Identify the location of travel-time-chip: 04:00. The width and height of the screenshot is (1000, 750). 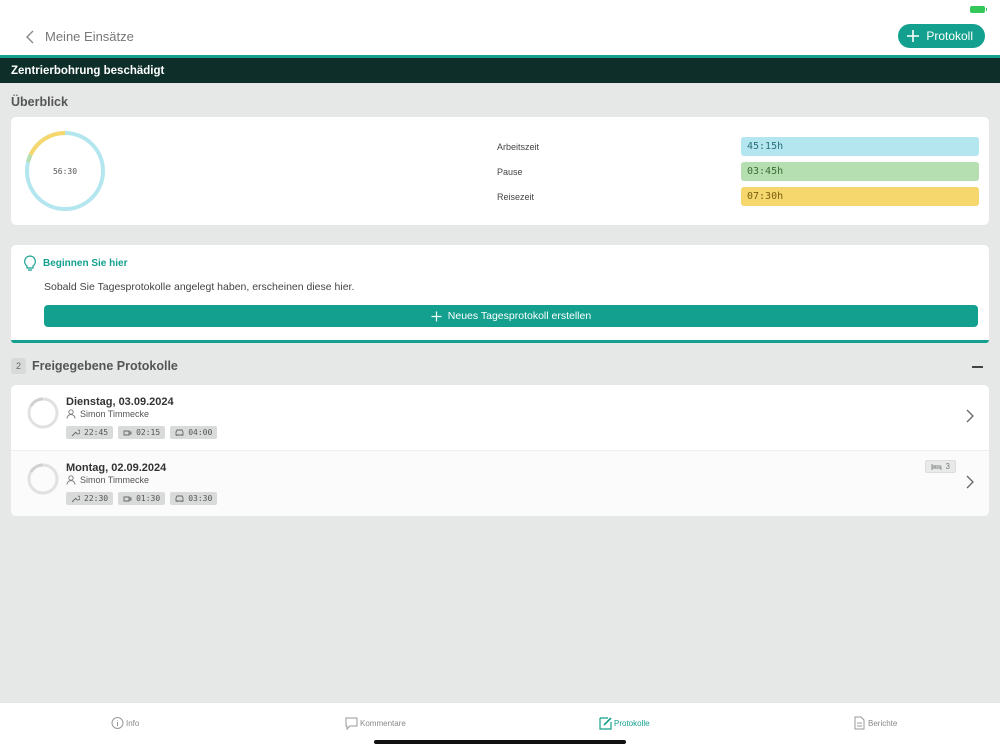
(194, 432).